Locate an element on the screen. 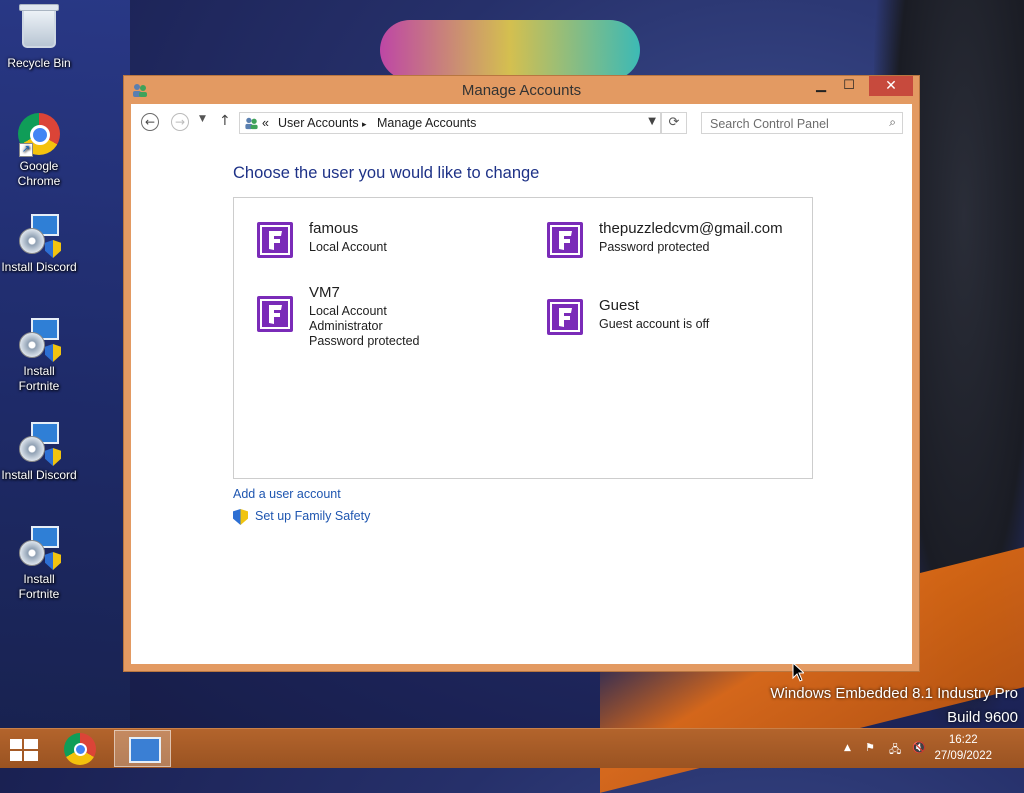  desktop-icon-recycle-bin: Recycle Bin is located at coordinates (39, 37).